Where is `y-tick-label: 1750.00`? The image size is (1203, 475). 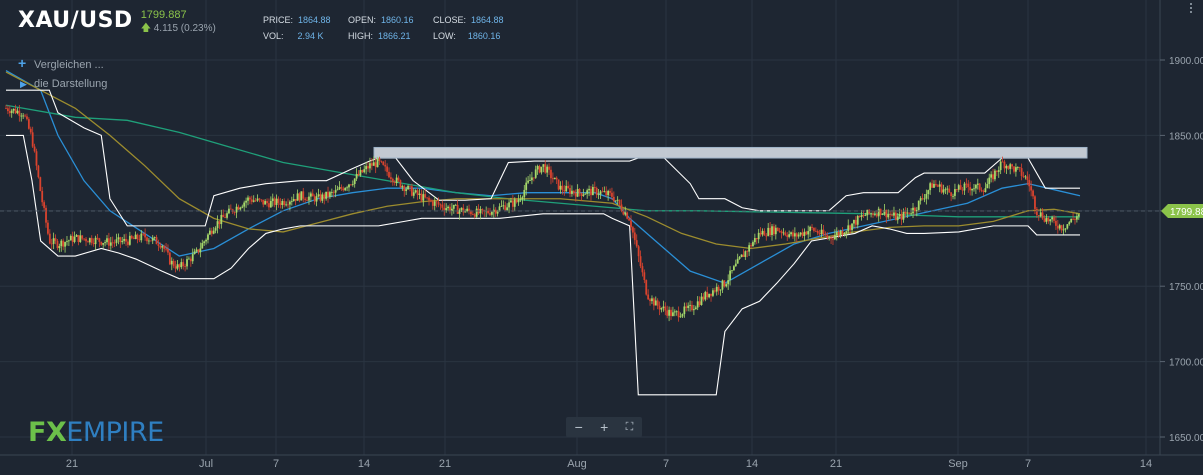
y-tick-label: 1750.00 is located at coordinates (1186, 287).